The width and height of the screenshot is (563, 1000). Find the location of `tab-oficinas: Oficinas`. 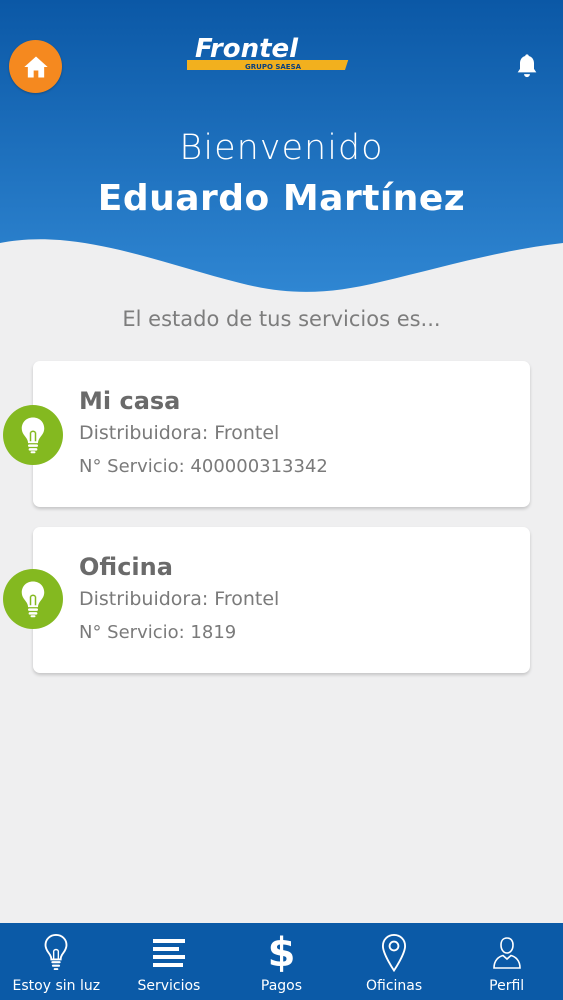

tab-oficinas: Oficinas is located at coordinates (394, 961).